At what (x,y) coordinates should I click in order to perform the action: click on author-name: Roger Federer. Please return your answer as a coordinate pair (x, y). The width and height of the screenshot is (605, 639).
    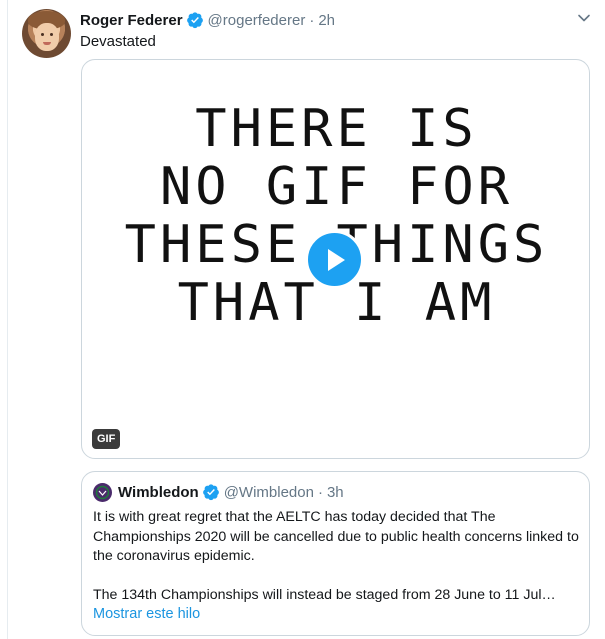
    Looking at the image, I should click on (131, 20).